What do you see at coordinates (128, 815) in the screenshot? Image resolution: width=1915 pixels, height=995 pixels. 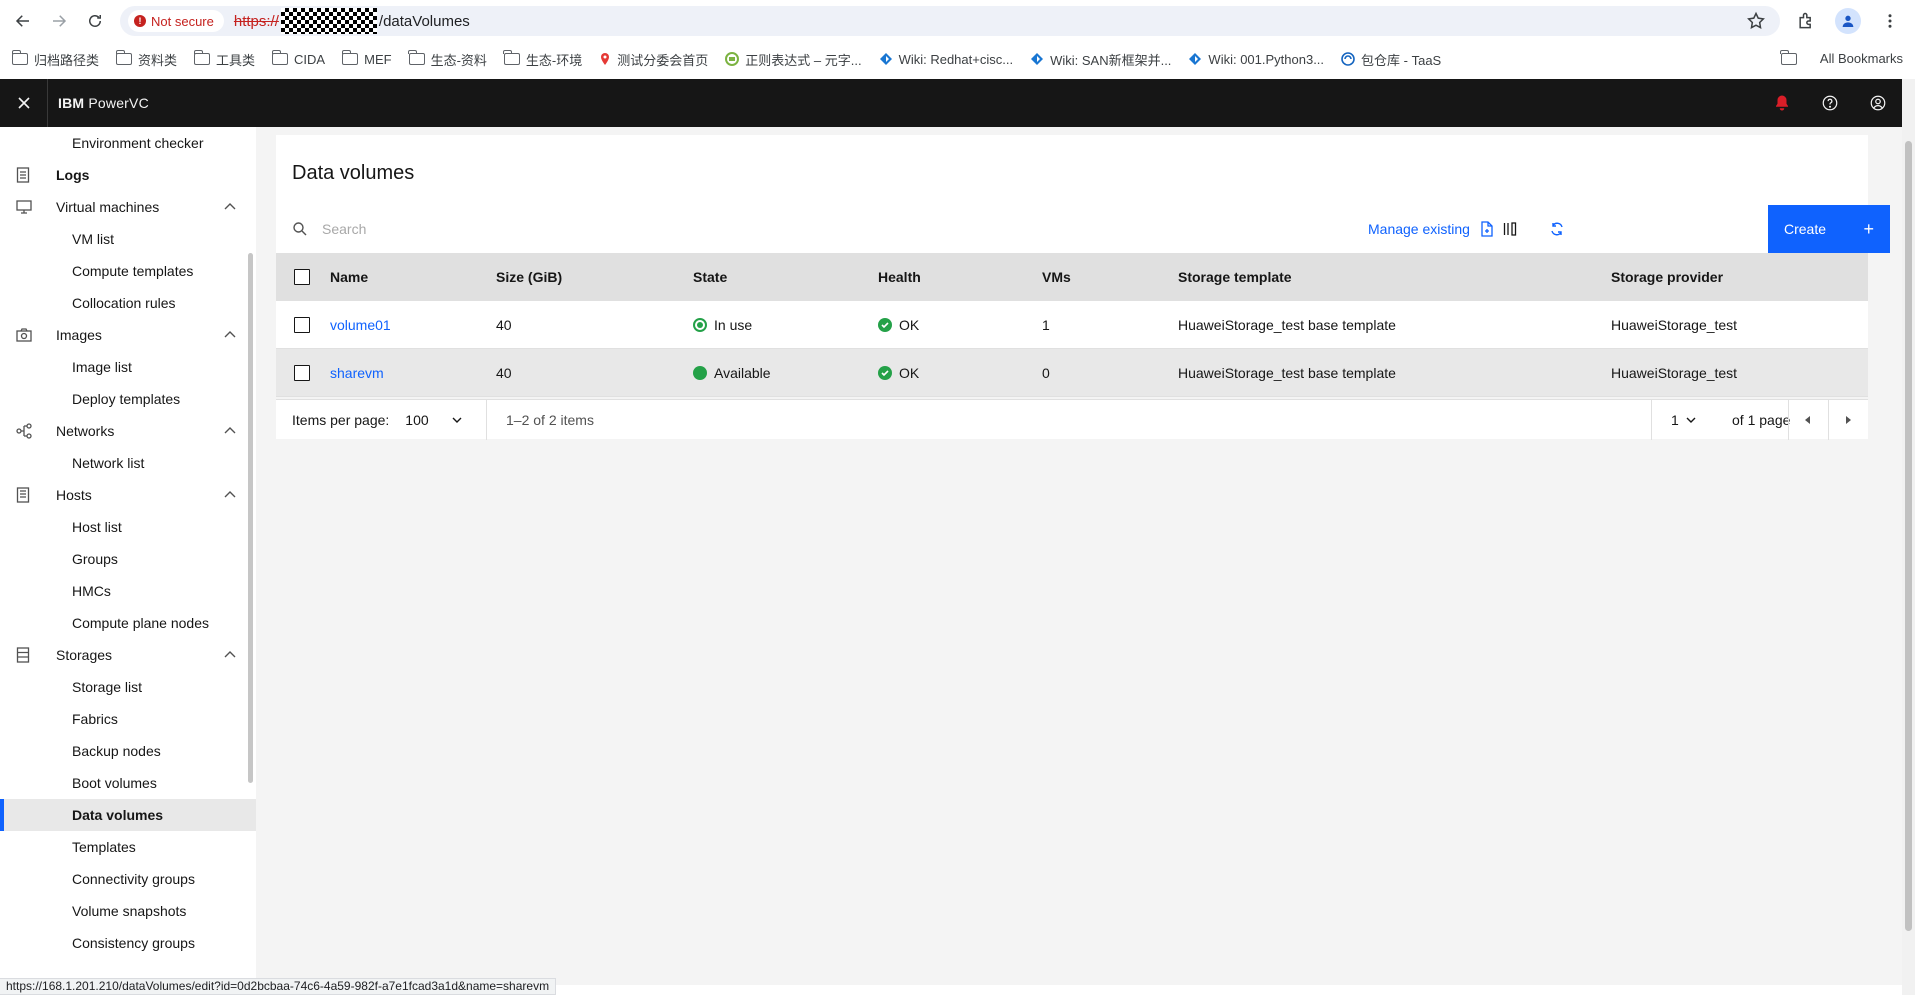 I see `sidebar-item-data-volumes: Data volumes` at bounding box center [128, 815].